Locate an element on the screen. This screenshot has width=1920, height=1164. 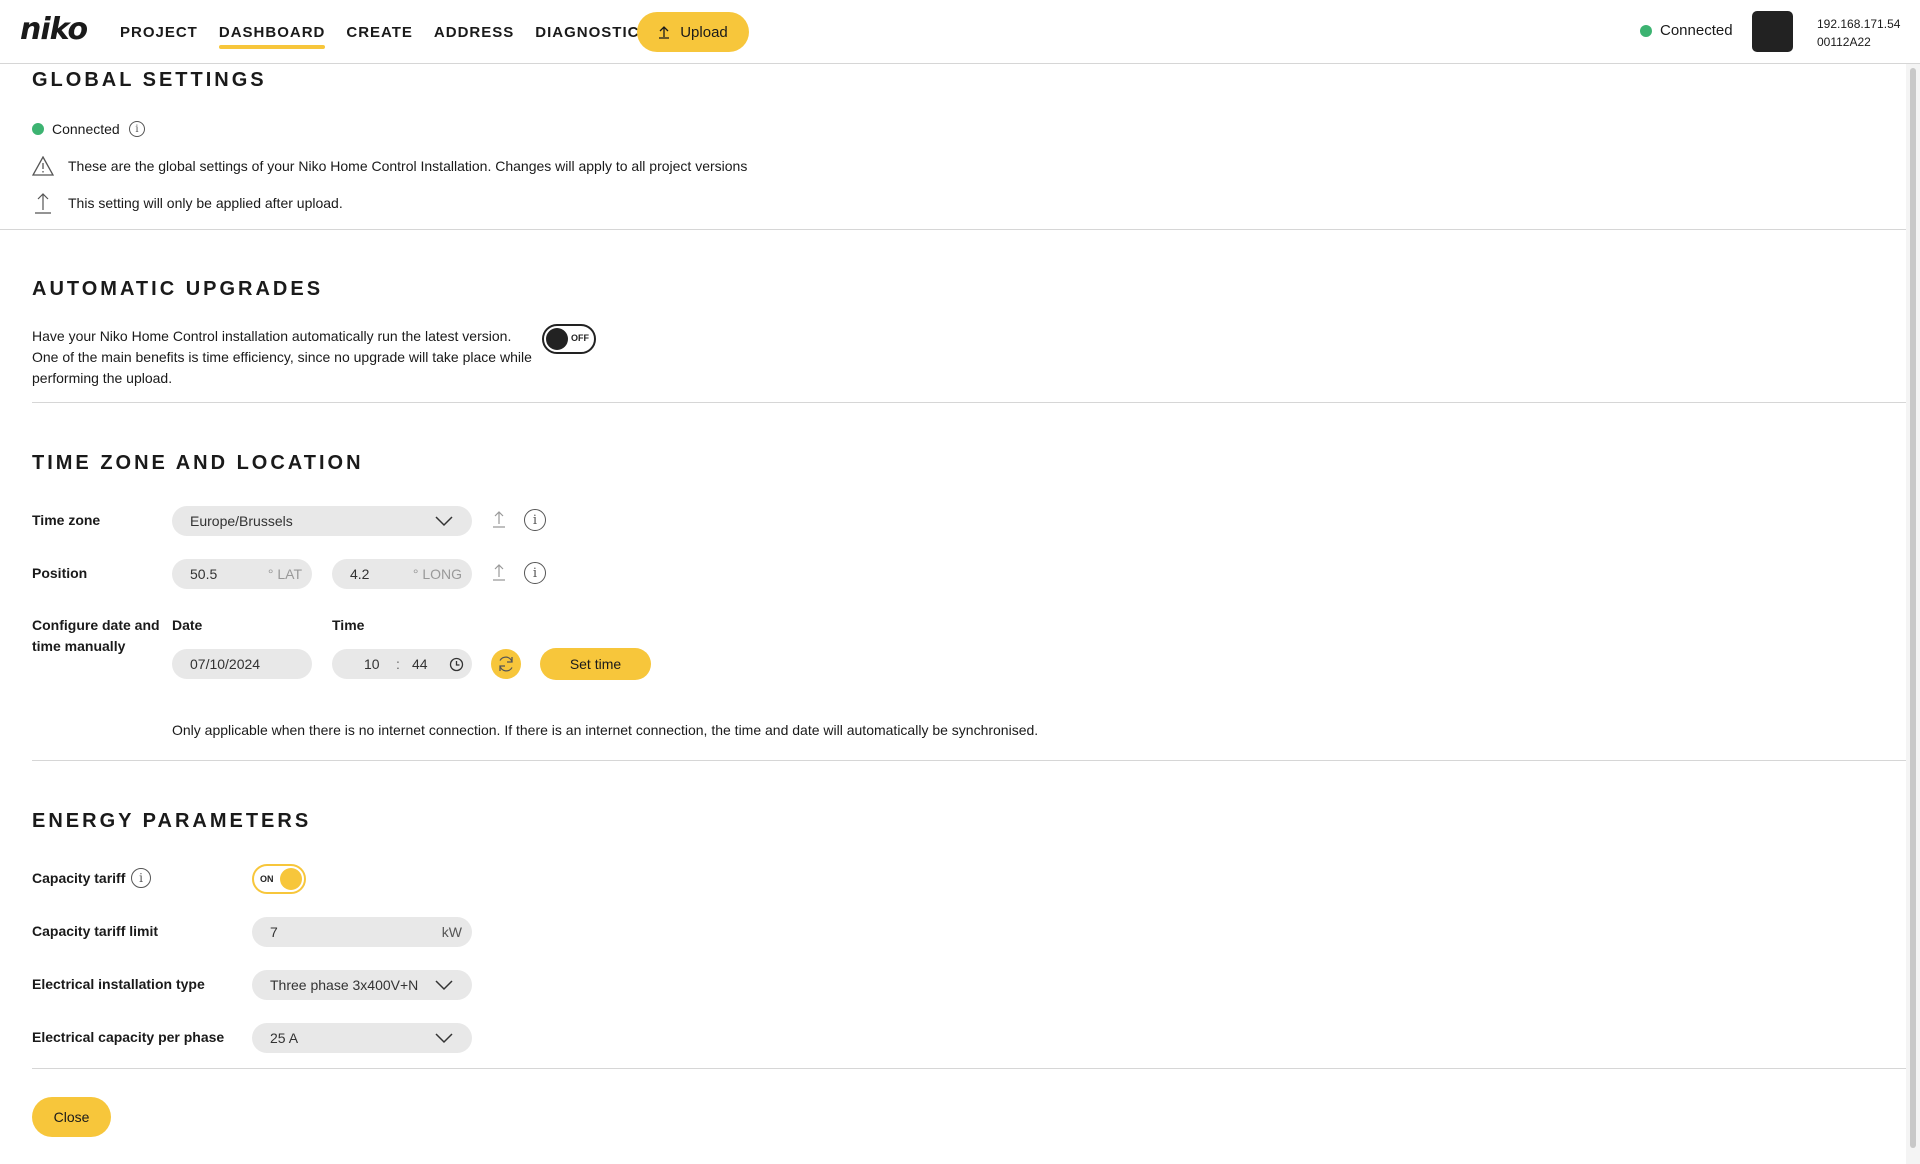
connection-status: Connected is located at coordinates (1686, 30).